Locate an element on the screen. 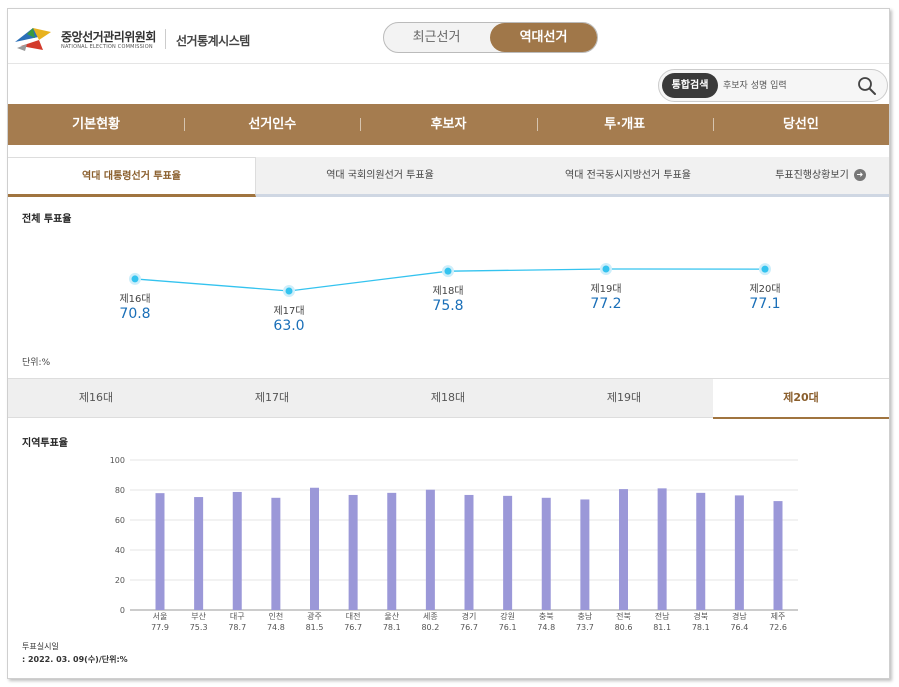 Image resolution: width=899 pixels, height=687 pixels. overall-point-label: 제20대 is located at coordinates (764, 289).